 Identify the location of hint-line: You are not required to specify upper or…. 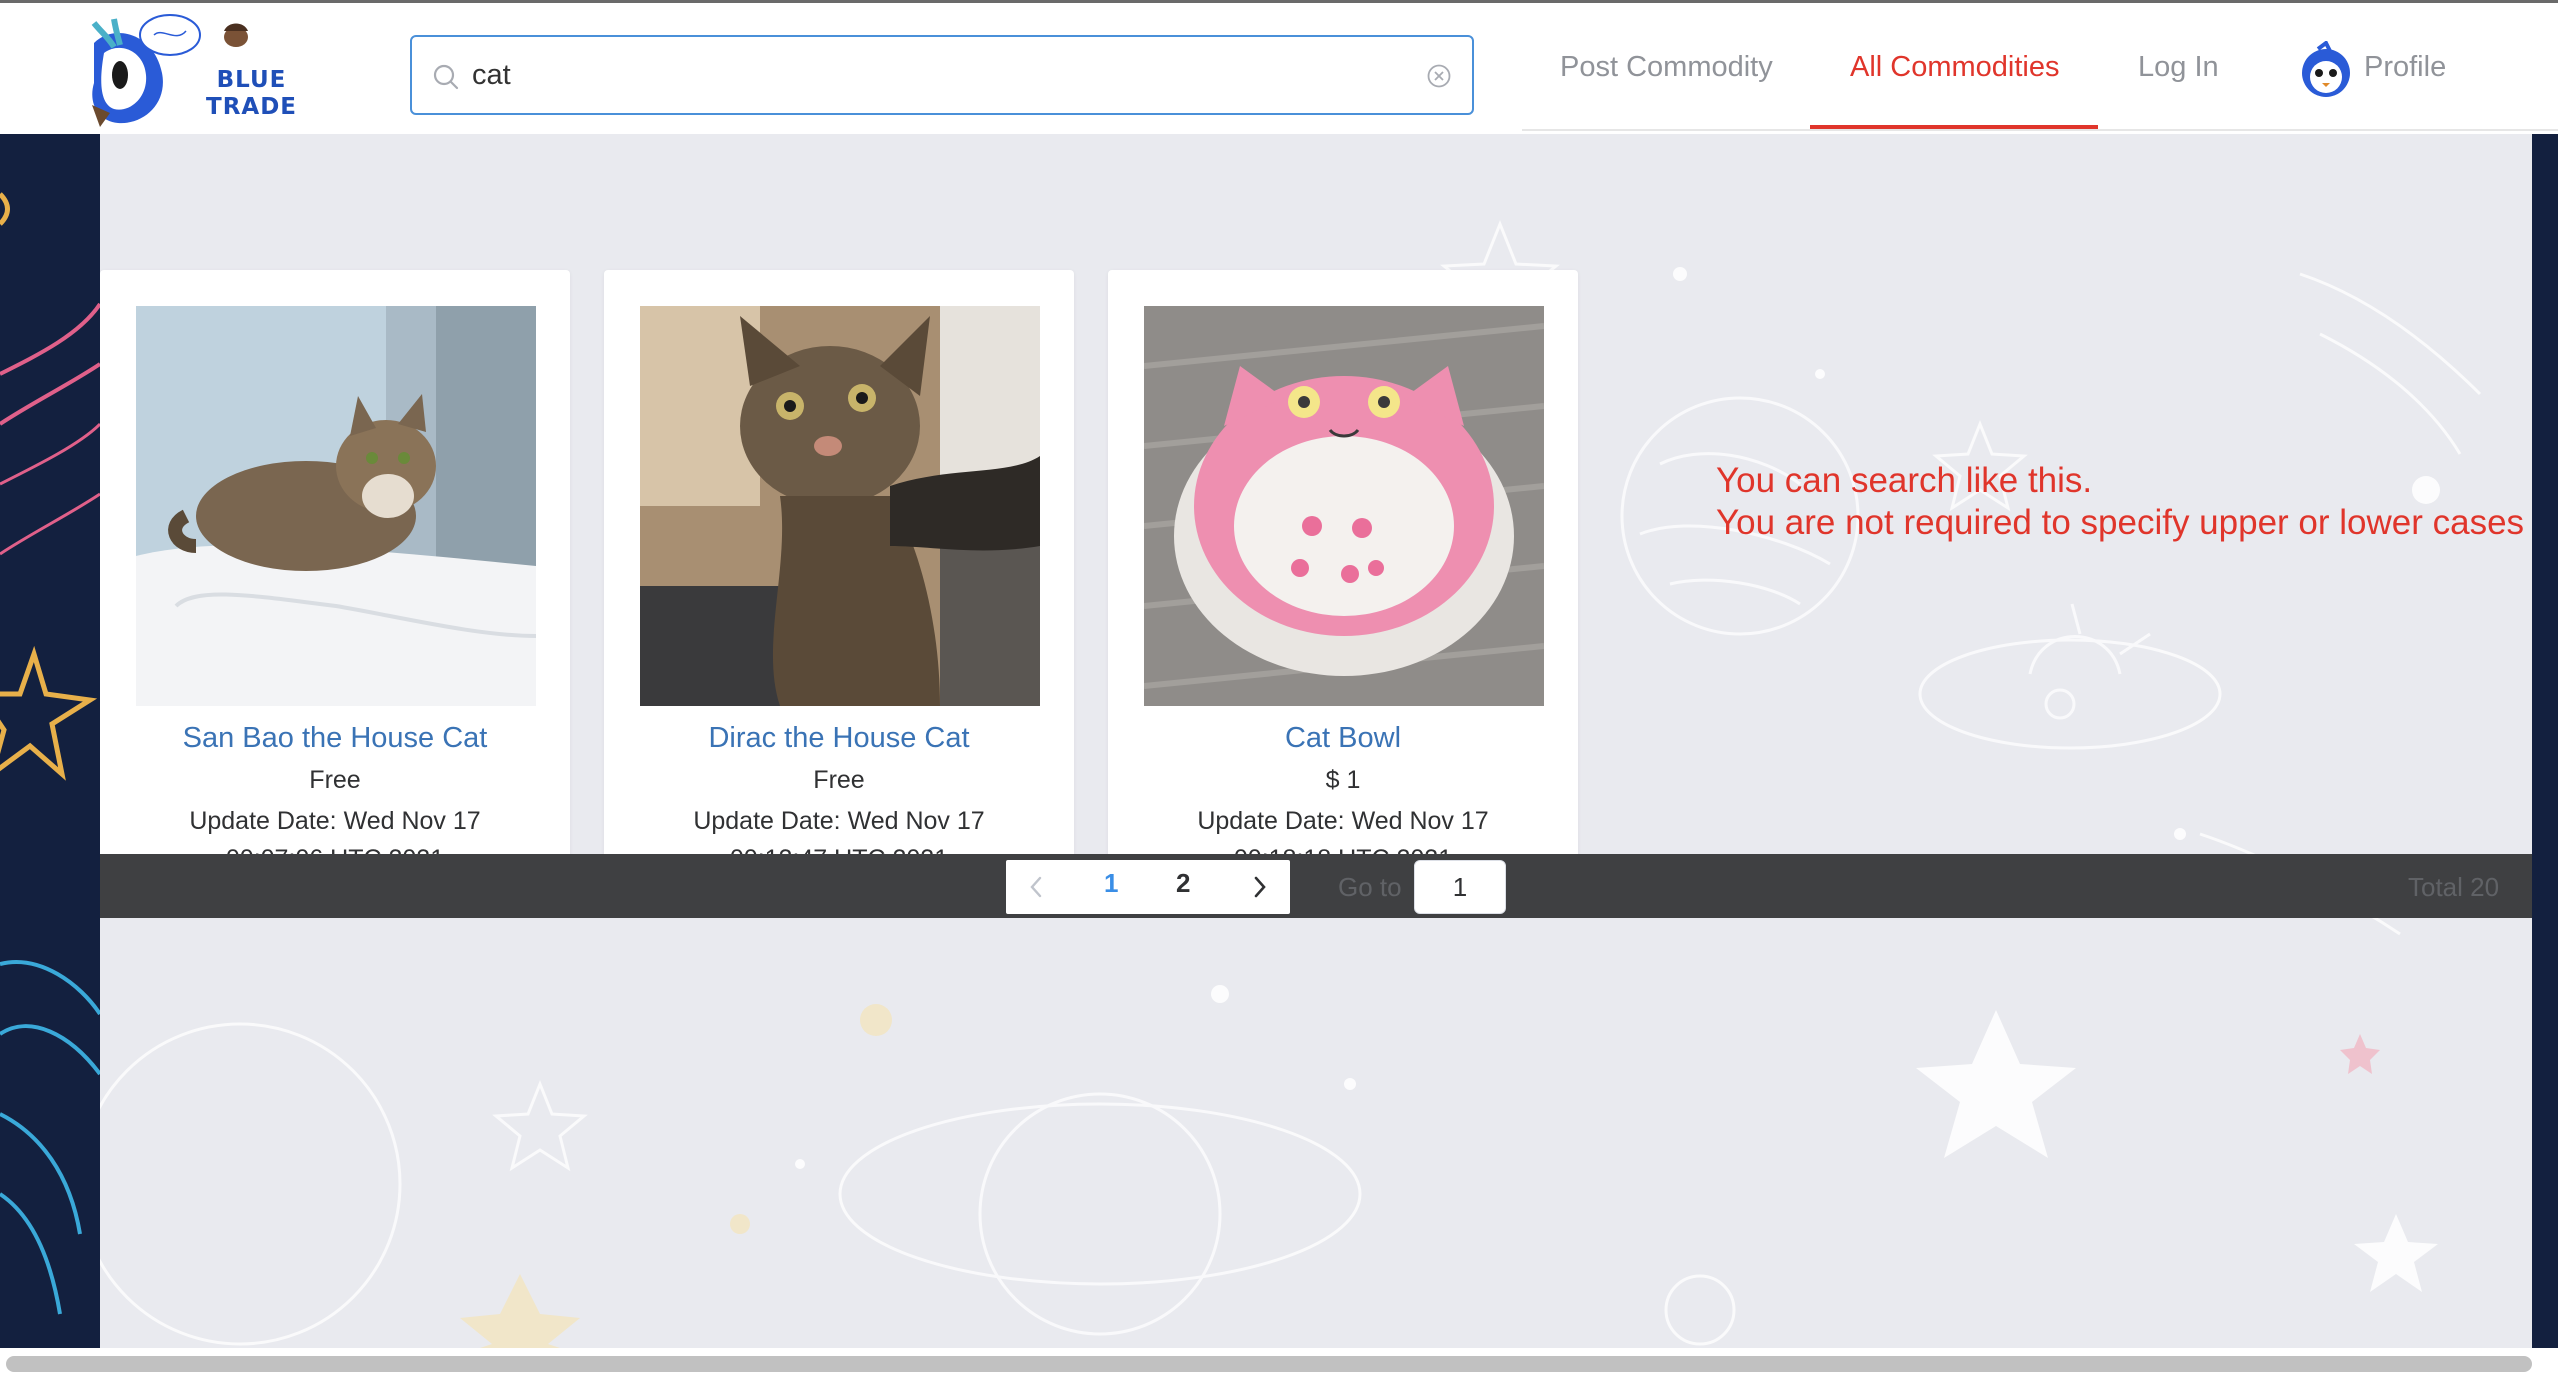
(2120, 522).